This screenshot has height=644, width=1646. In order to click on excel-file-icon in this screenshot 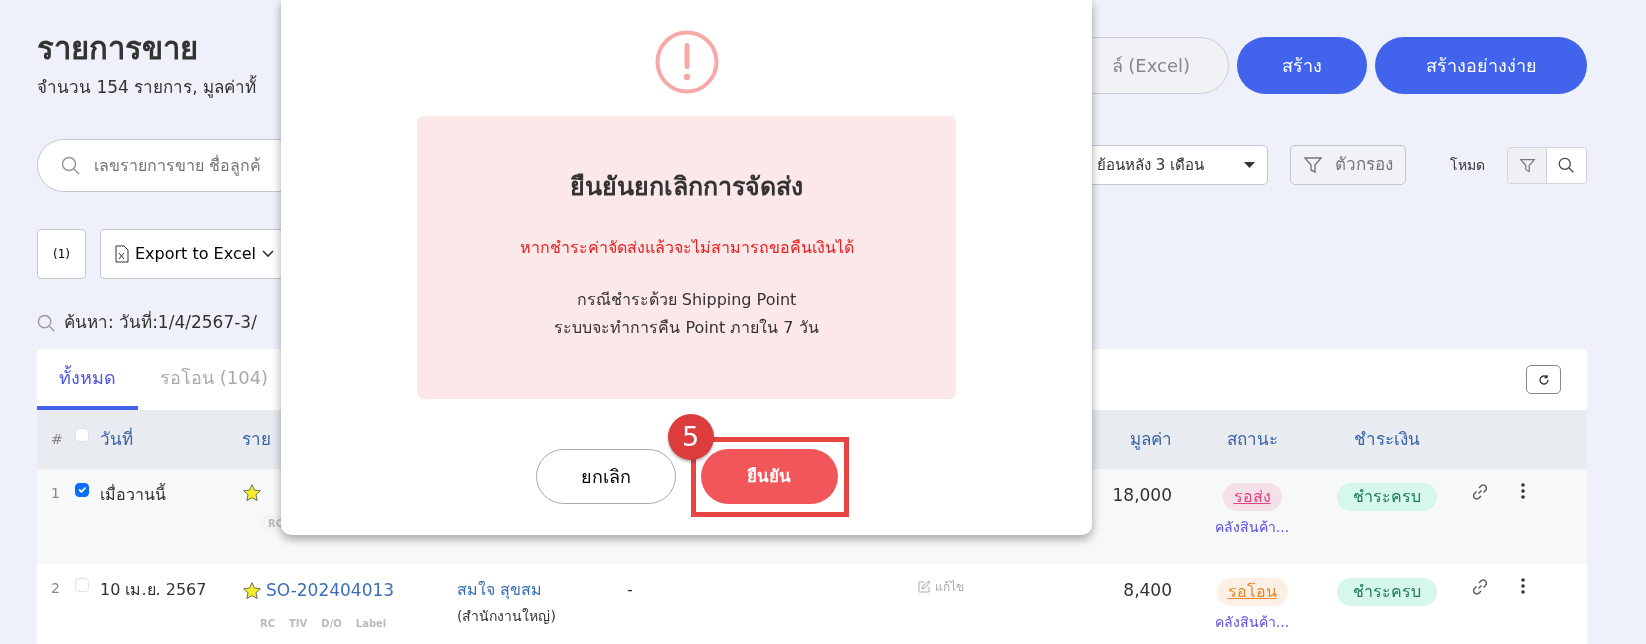, I will do `click(122, 253)`.